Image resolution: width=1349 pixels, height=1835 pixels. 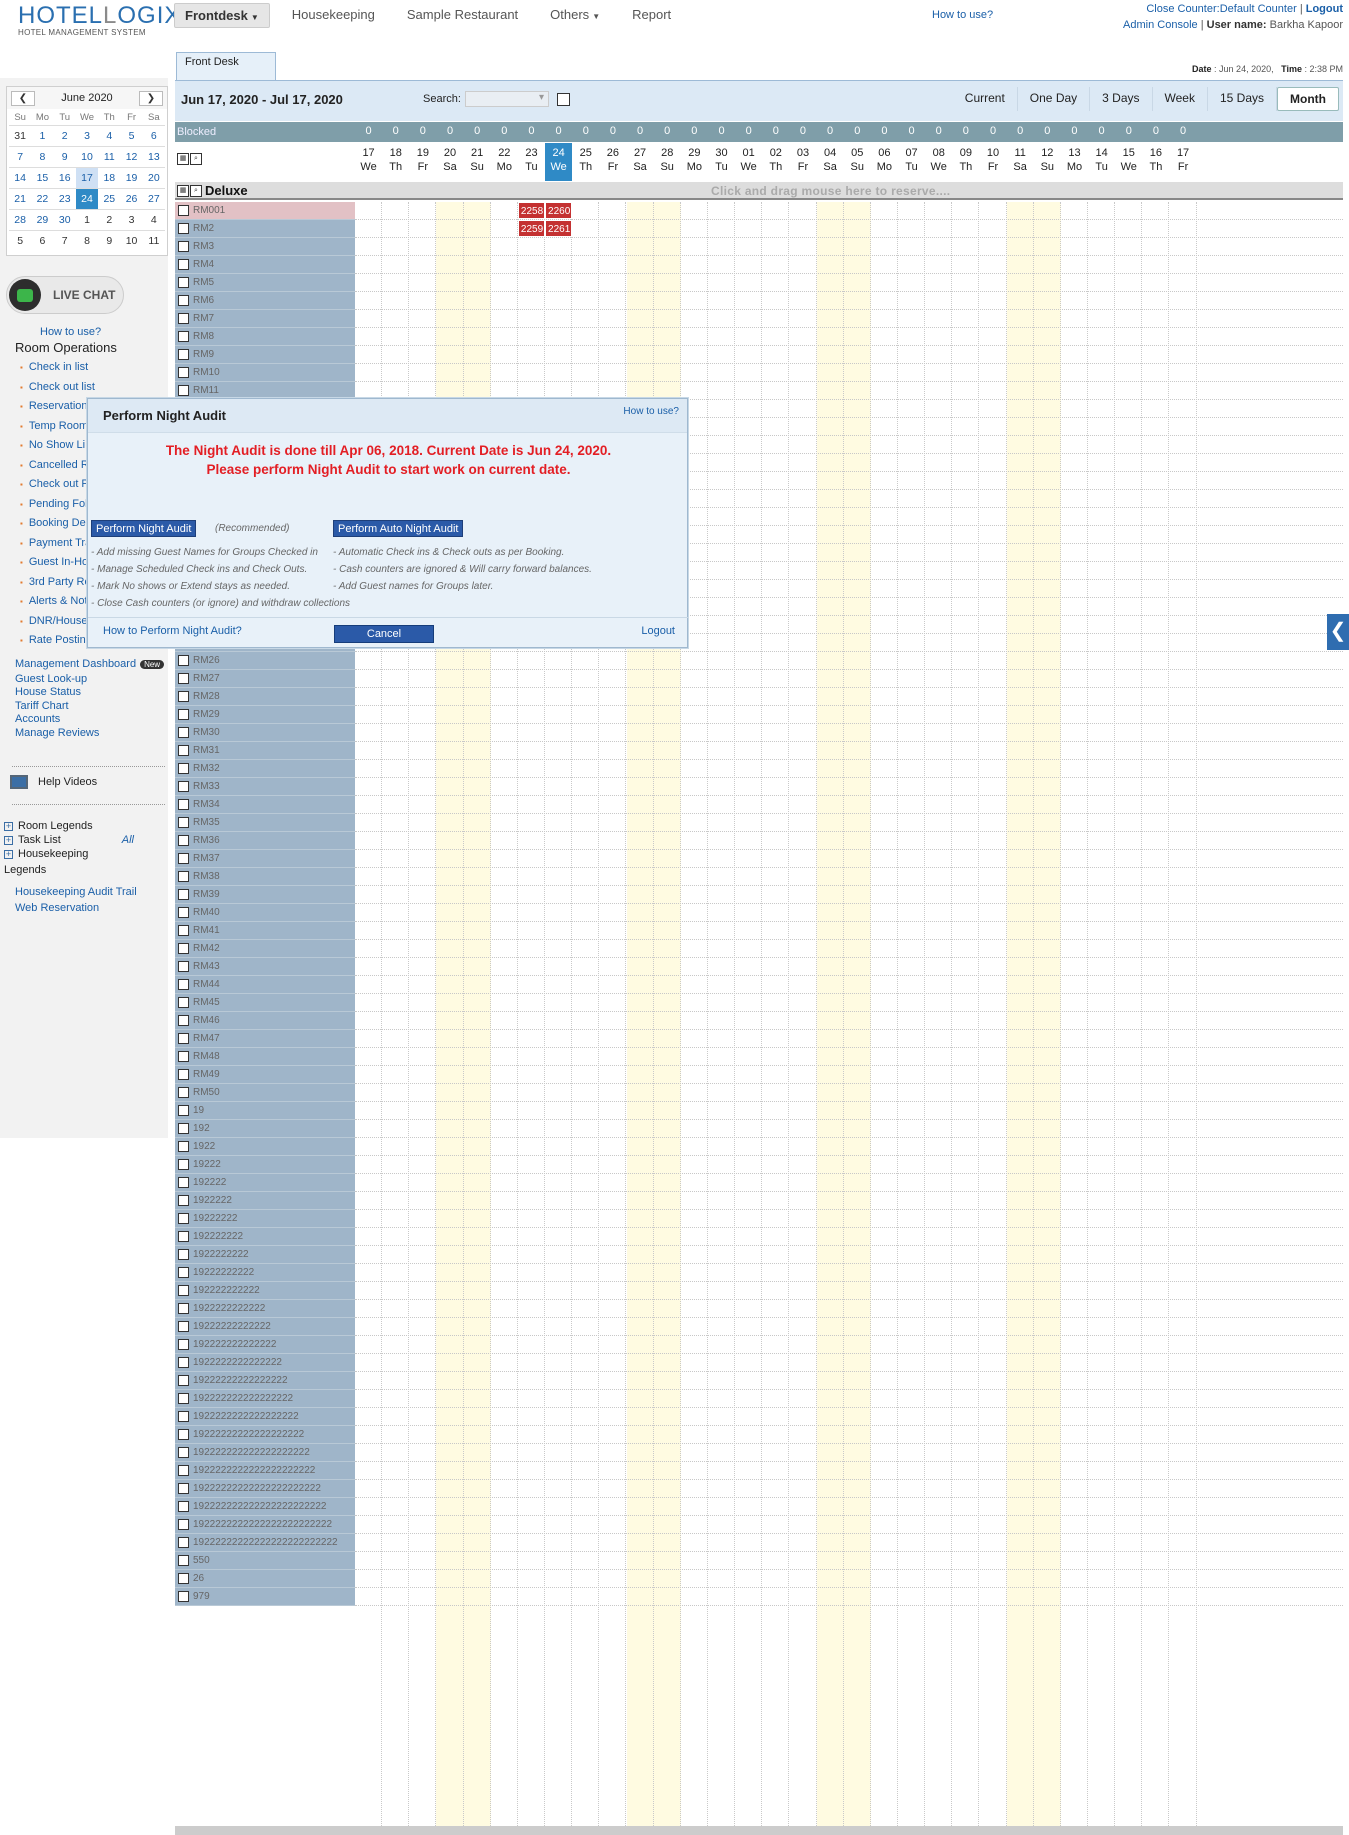 What do you see at coordinates (109, 219) in the screenshot?
I see `calendar-day: 2` at bounding box center [109, 219].